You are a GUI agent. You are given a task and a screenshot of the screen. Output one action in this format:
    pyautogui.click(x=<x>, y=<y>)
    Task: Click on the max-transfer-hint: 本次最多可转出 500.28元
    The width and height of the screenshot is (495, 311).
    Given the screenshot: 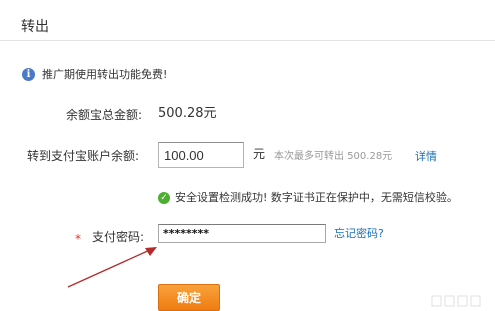 What is the action you would take?
    pyautogui.click(x=333, y=157)
    